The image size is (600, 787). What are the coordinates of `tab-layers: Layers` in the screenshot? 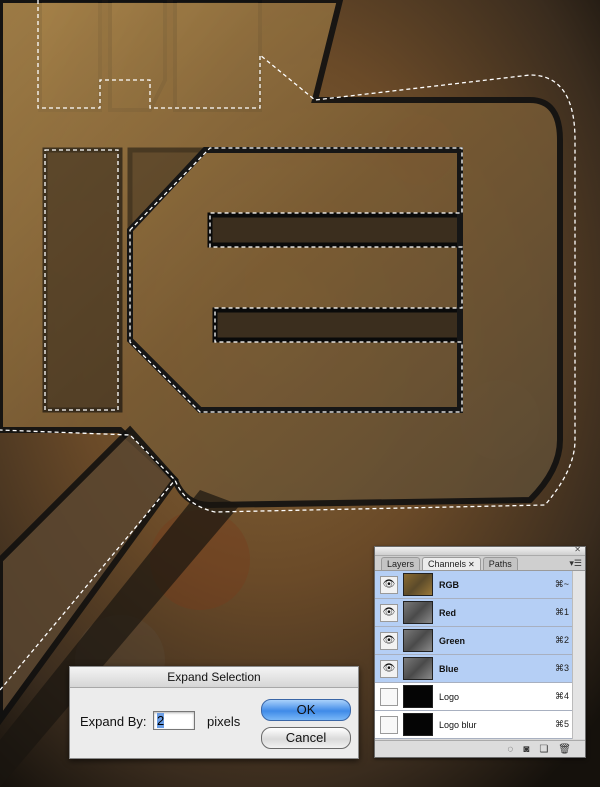 It's located at (401, 563).